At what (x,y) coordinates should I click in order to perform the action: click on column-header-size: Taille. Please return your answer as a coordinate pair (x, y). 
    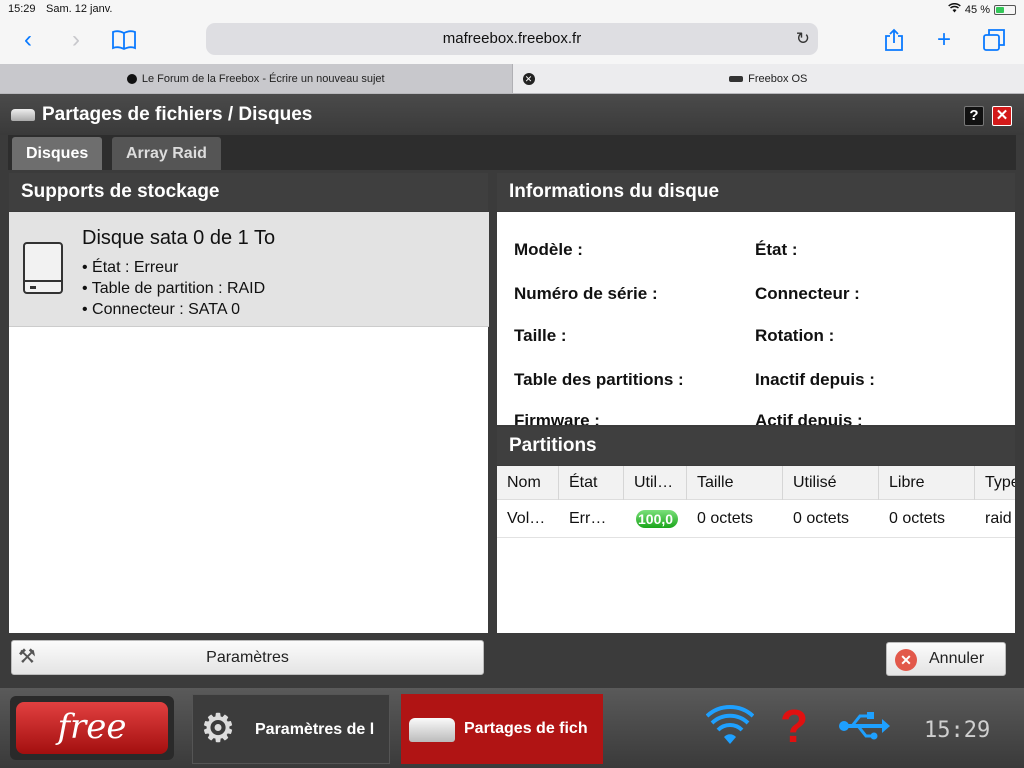
    Looking at the image, I should click on (735, 483).